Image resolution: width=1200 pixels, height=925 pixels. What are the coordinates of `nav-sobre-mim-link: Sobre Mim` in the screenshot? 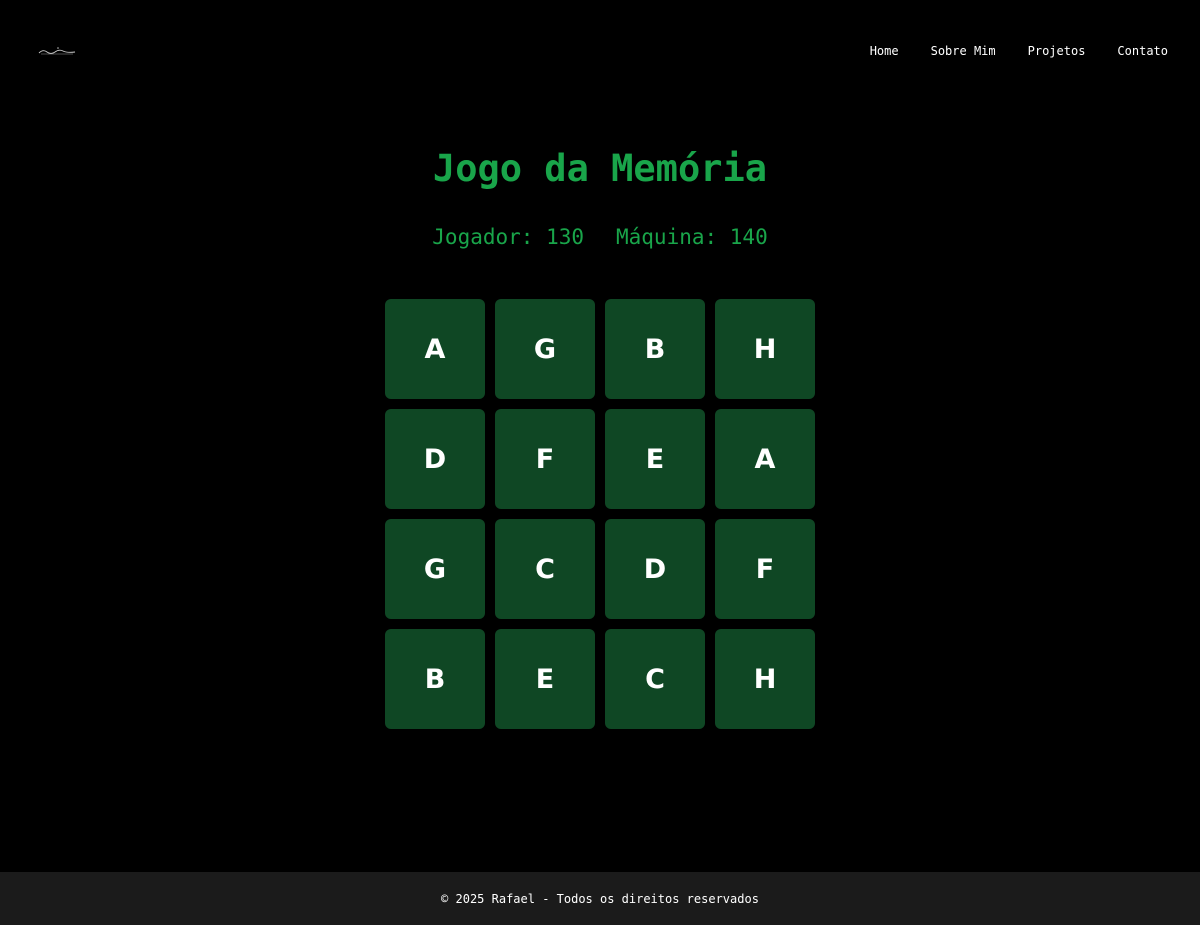 It's located at (963, 51).